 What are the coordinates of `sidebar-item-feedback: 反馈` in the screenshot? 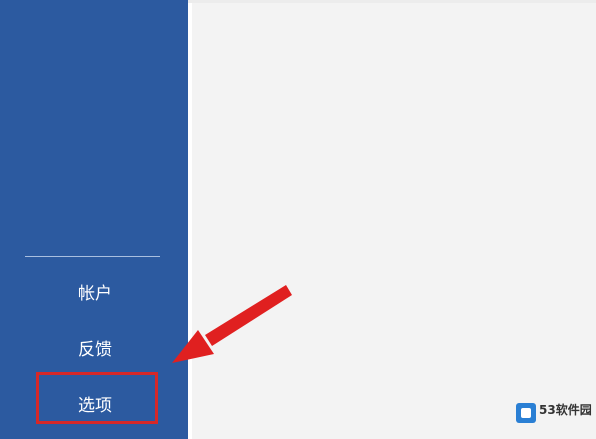 It's located at (94, 350).